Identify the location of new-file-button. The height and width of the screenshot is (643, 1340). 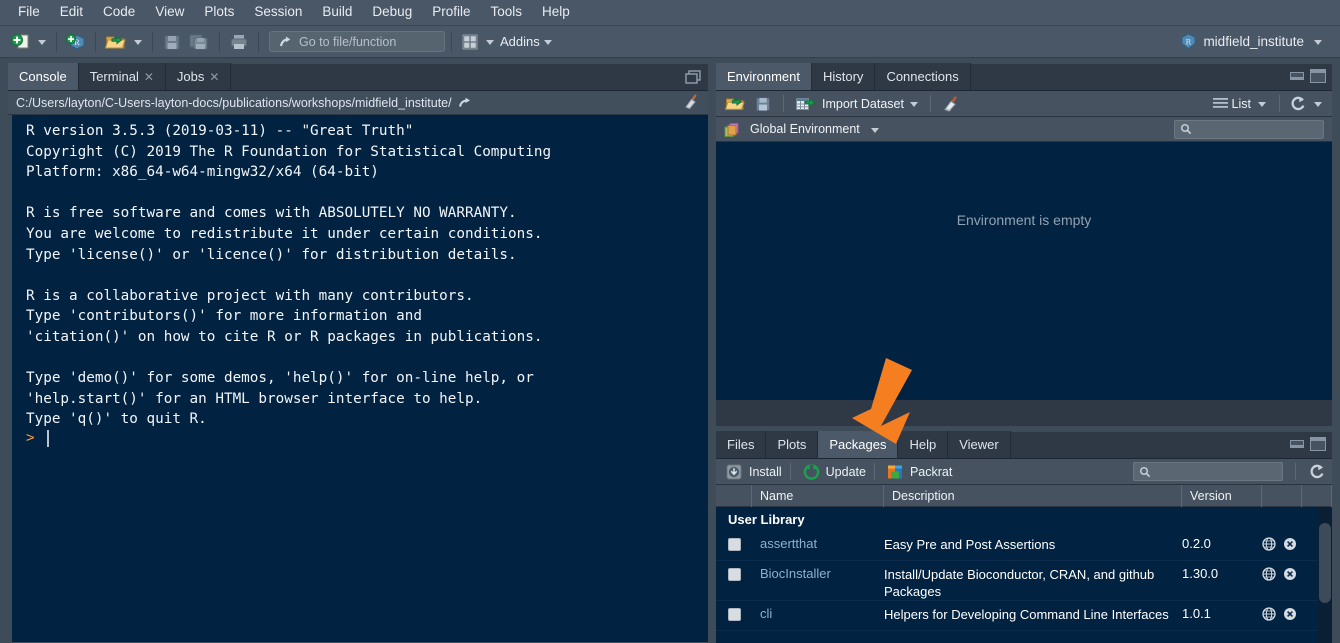
(21, 42).